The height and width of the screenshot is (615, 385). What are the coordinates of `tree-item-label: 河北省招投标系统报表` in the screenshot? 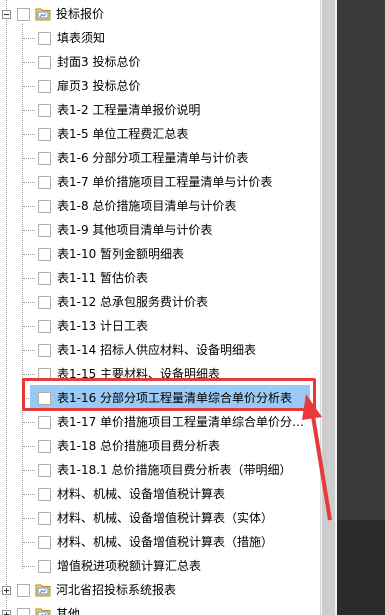 It's located at (116, 590).